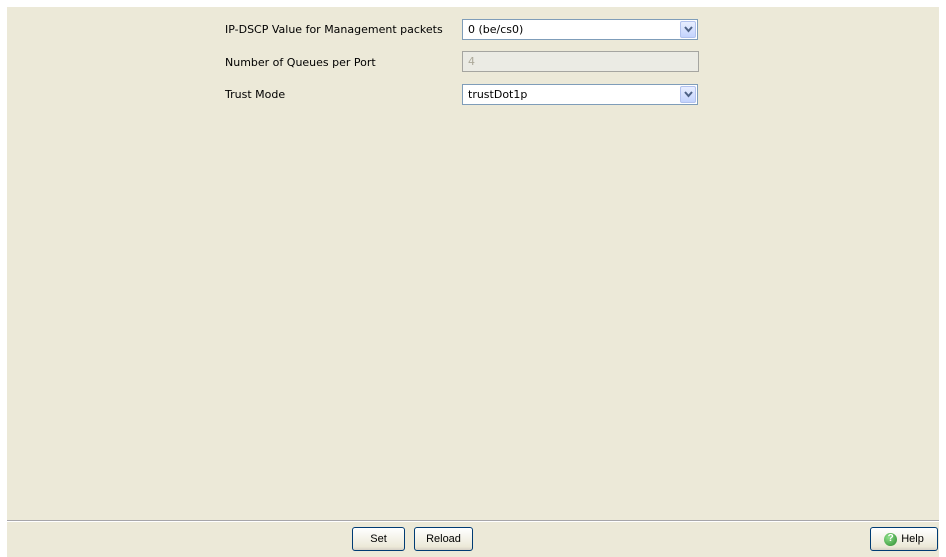 The height and width of the screenshot is (557, 946). Describe the element at coordinates (891, 539) in the screenshot. I see `help-icon: ?` at that location.